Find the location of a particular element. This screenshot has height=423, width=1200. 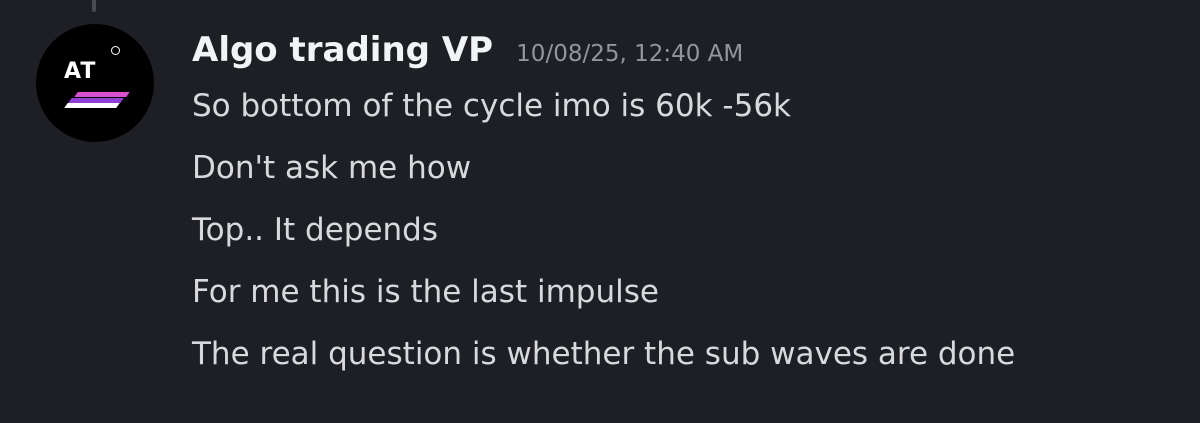

avatar-logo-text: AT is located at coordinates (80, 71).